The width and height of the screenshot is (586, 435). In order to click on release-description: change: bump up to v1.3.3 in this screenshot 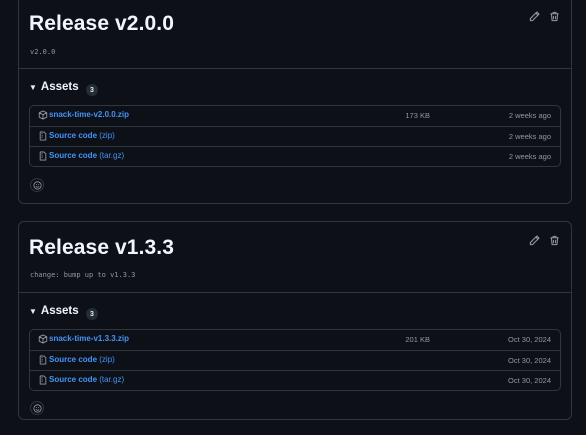, I will do `click(83, 275)`.